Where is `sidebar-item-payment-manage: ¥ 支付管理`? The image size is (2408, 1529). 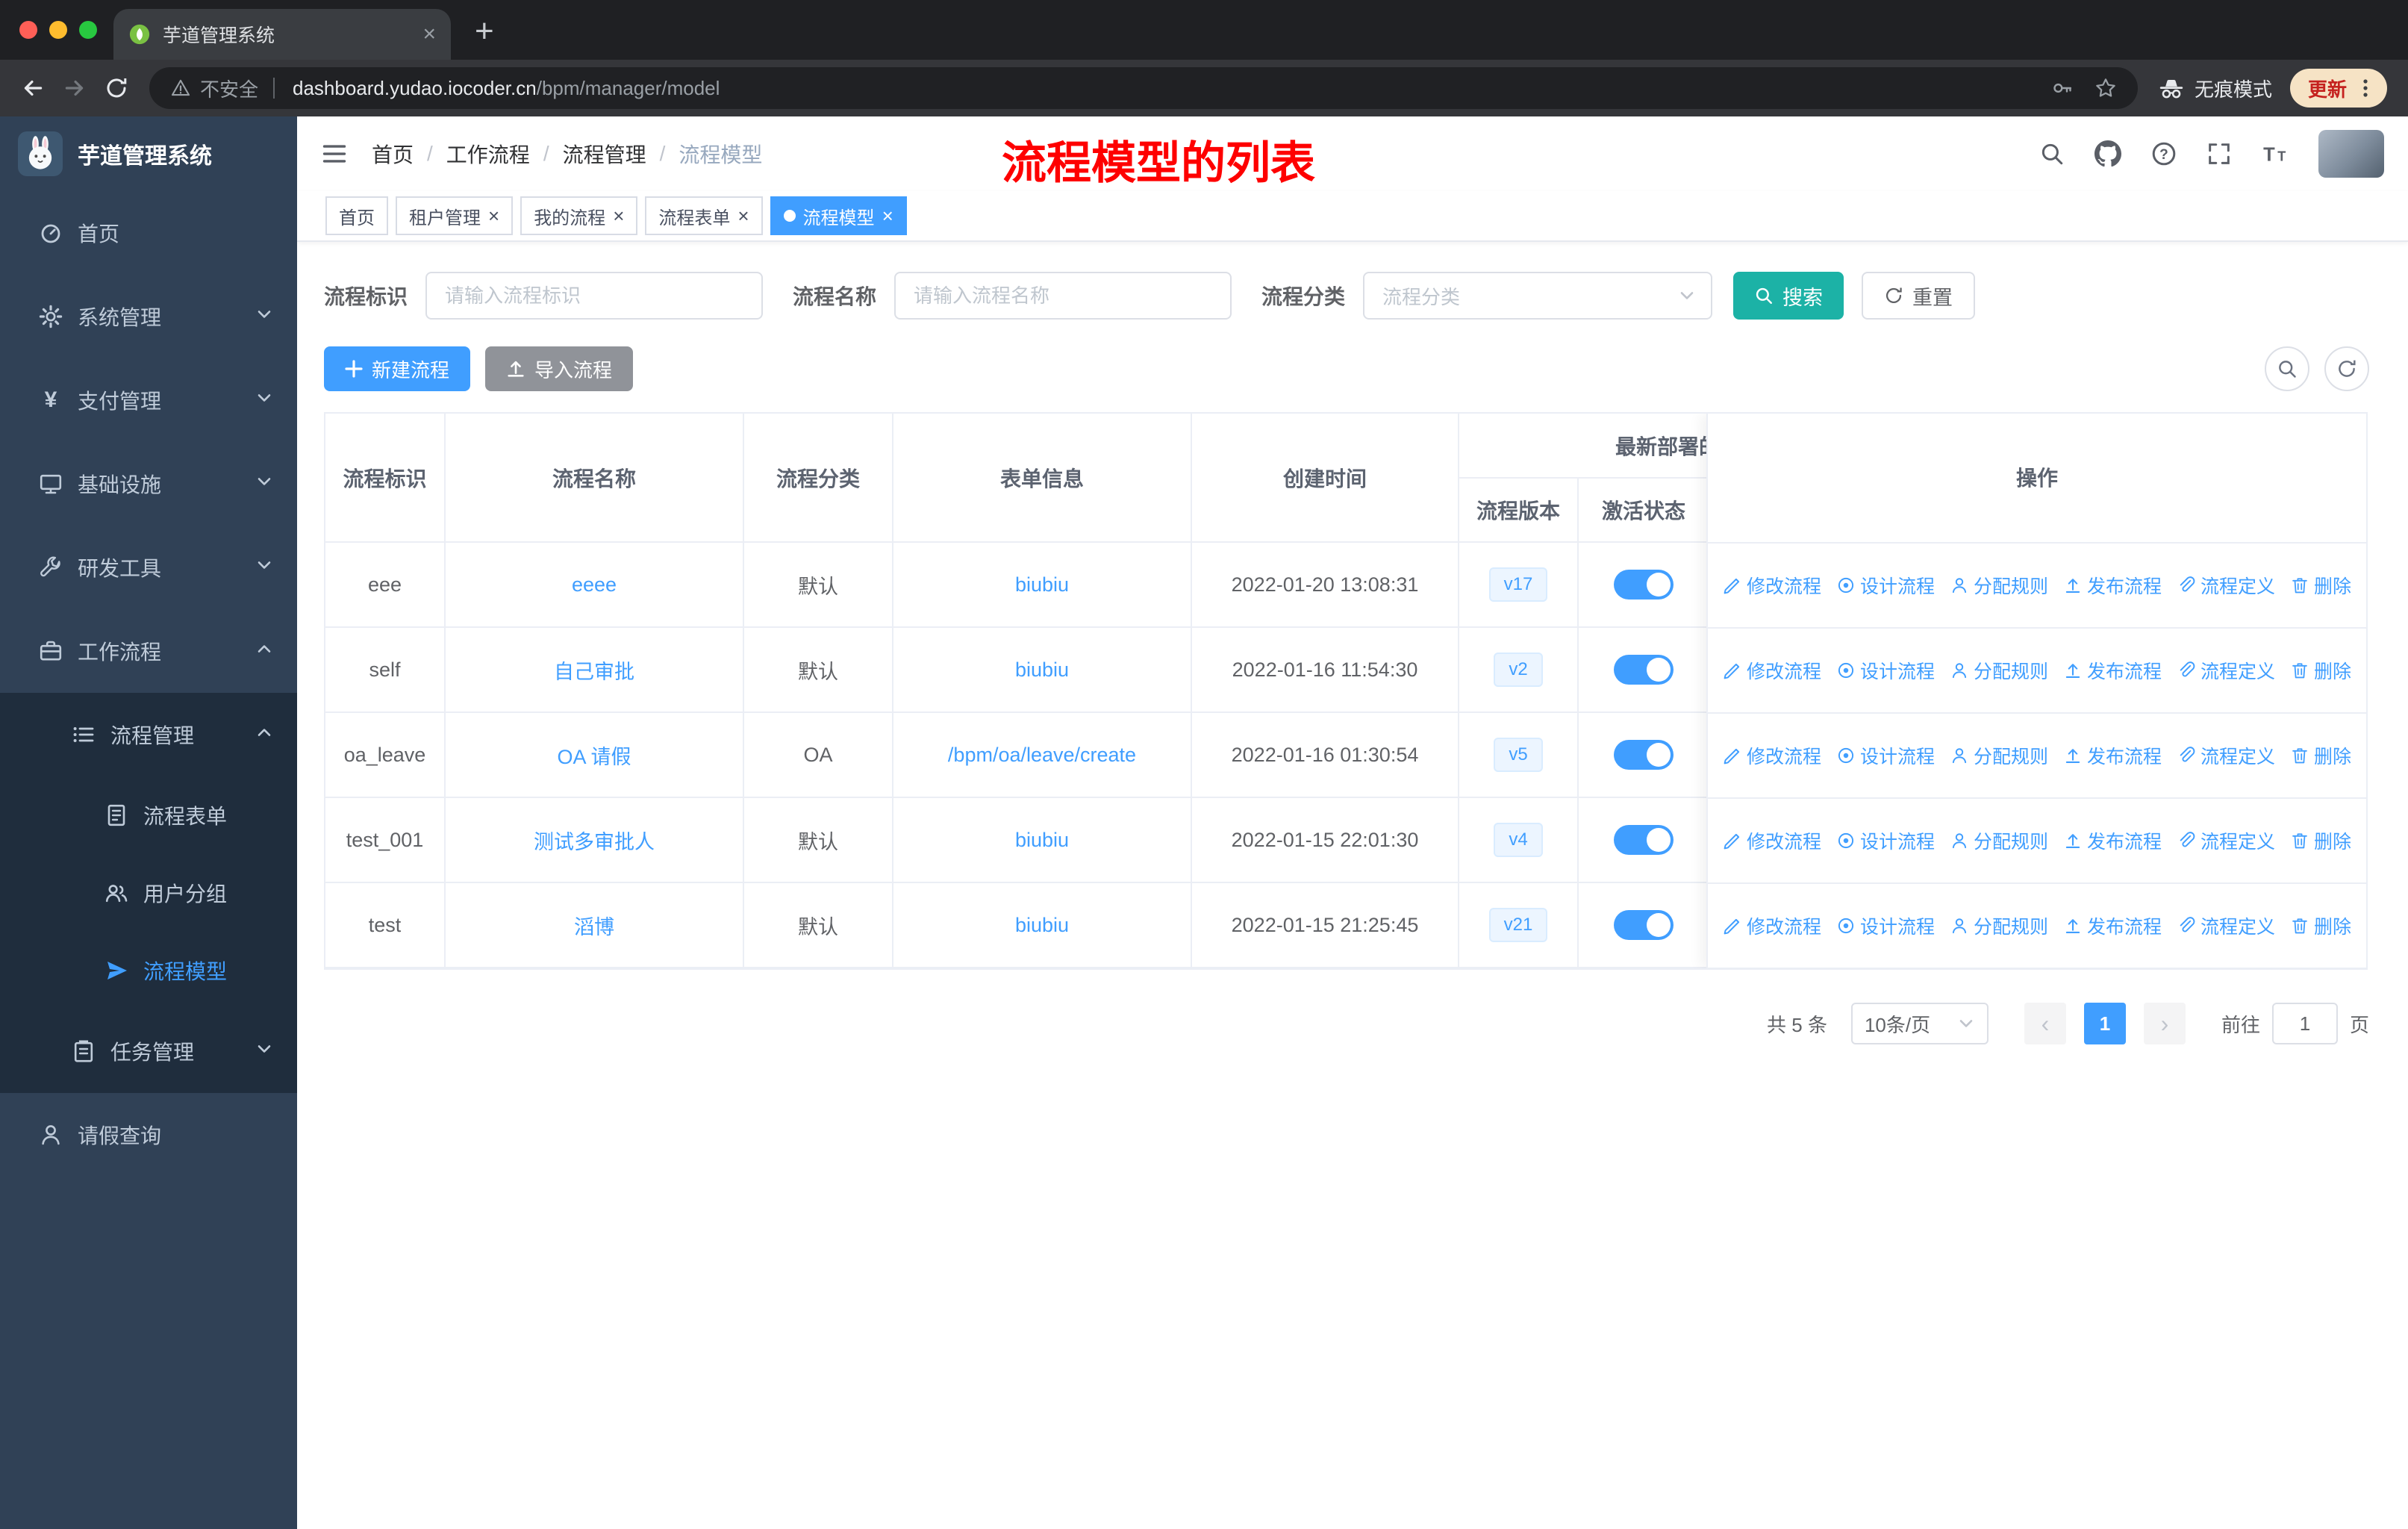
sidebar-item-payment-manage: ¥ 支付管理 is located at coordinates (148, 400).